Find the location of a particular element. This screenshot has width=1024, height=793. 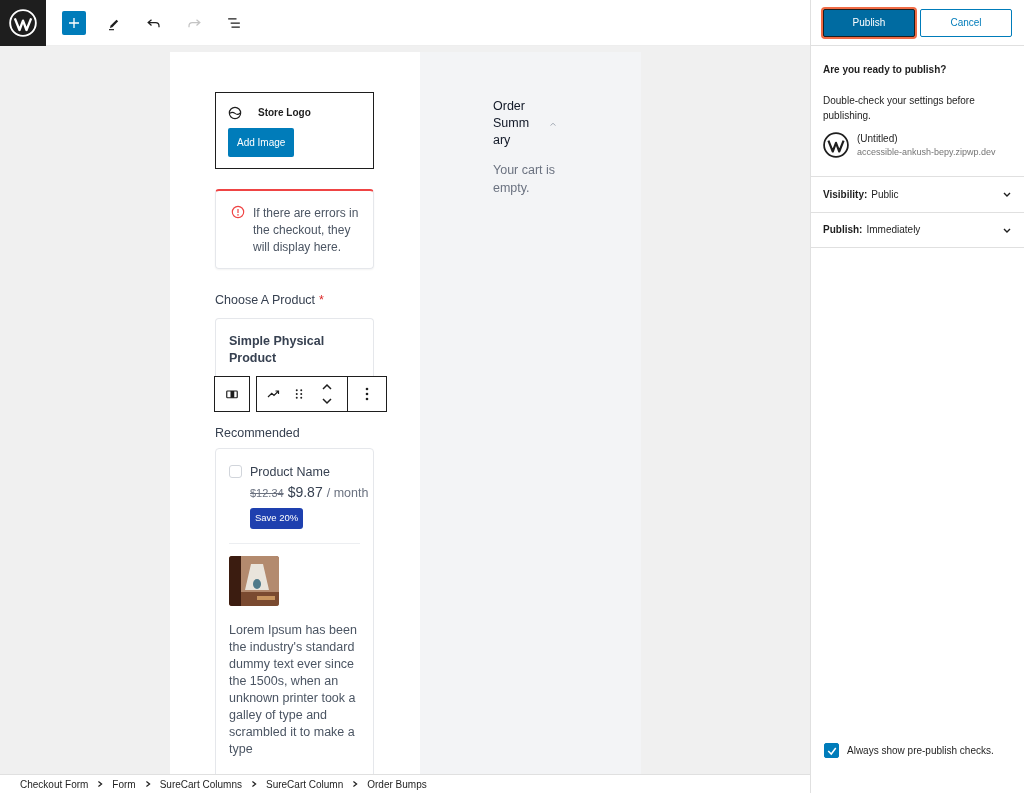

section-label: Recommended is located at coordinates (258, 433).